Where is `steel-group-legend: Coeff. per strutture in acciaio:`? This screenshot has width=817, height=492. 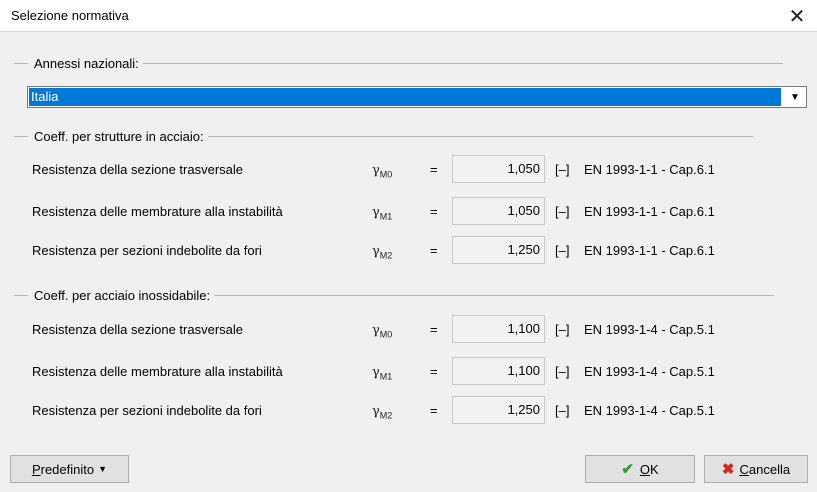 steel-group-legend: Coeff. per strutture in acciaio: is located at coordinates (383, 136).